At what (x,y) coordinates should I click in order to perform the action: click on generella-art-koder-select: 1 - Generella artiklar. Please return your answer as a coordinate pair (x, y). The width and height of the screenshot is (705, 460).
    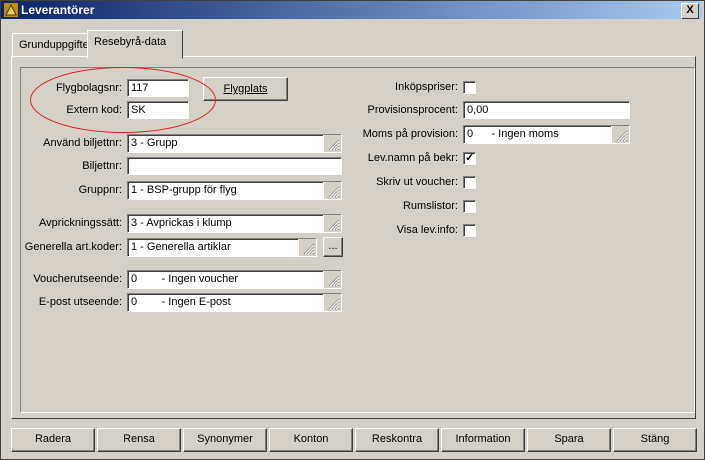
    Looking at the image, I should click on (222, 247).